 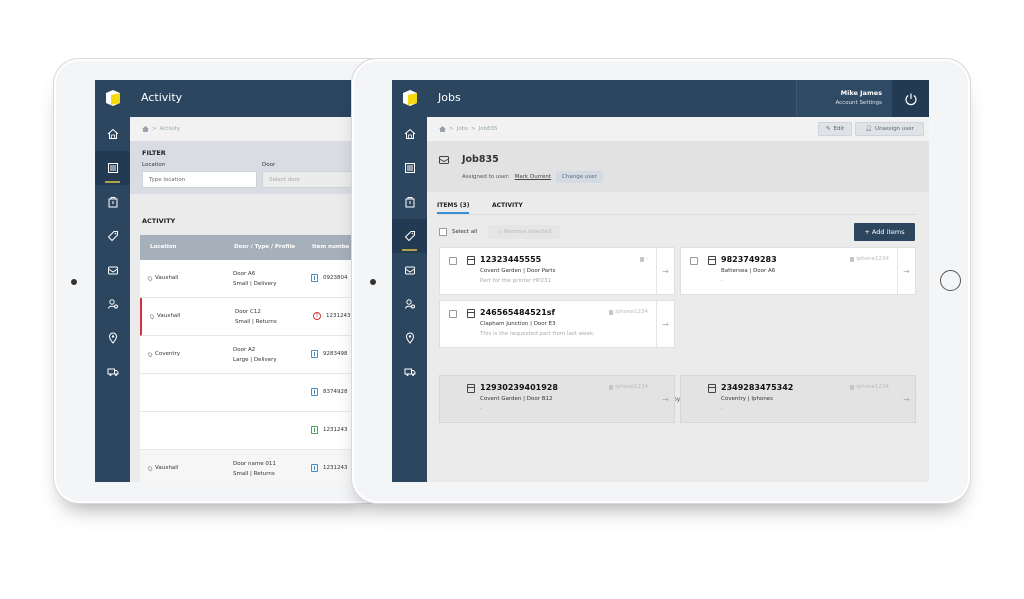 What do you see at coordinates (163, 247) in the screenshot?
I see `column-header-location: Location` at bounding box center [163, 247].